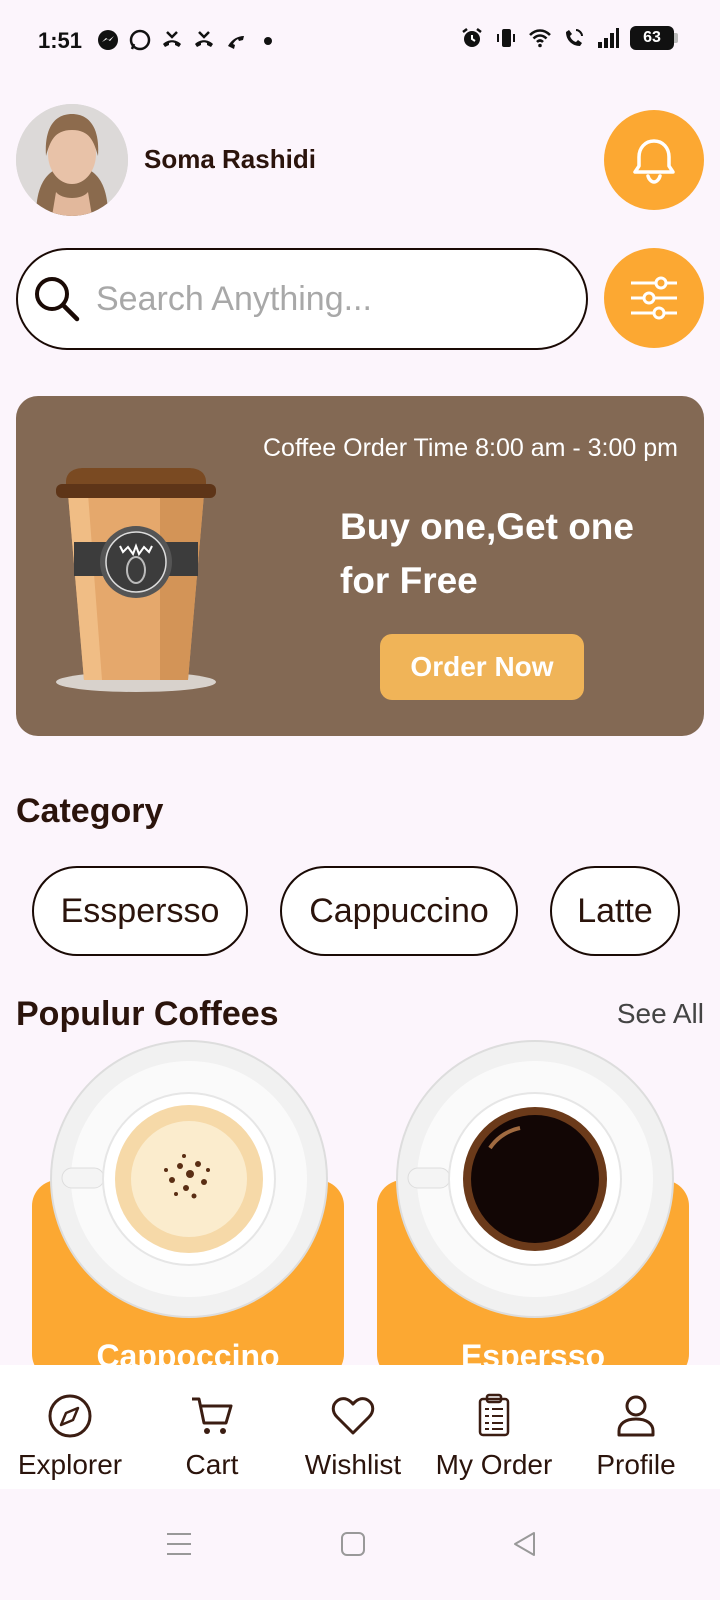 The image size is (720, 1600). I want to click on bell-icon, so click(654, 161).